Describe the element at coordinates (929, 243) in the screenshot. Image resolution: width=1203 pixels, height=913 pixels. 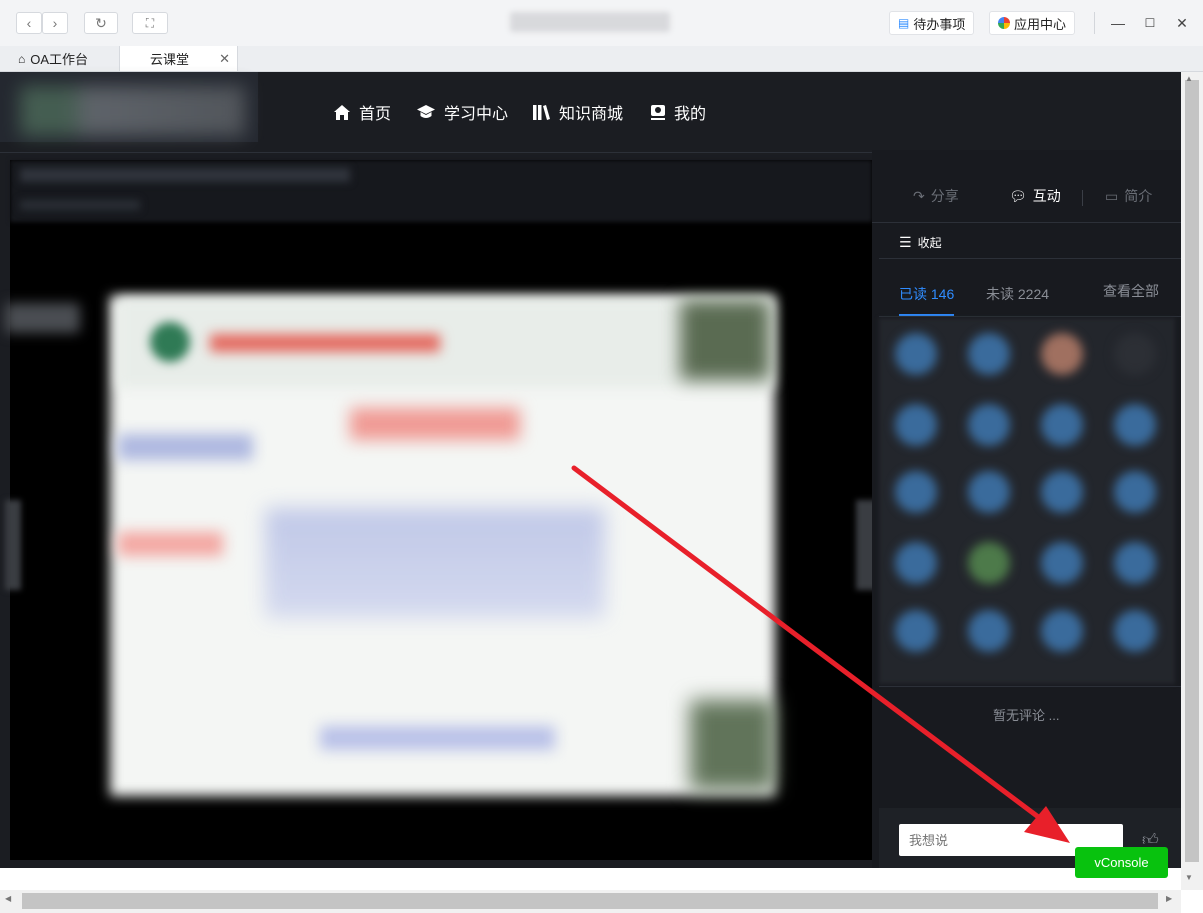
I see `collapse-label: 收起` at that location.